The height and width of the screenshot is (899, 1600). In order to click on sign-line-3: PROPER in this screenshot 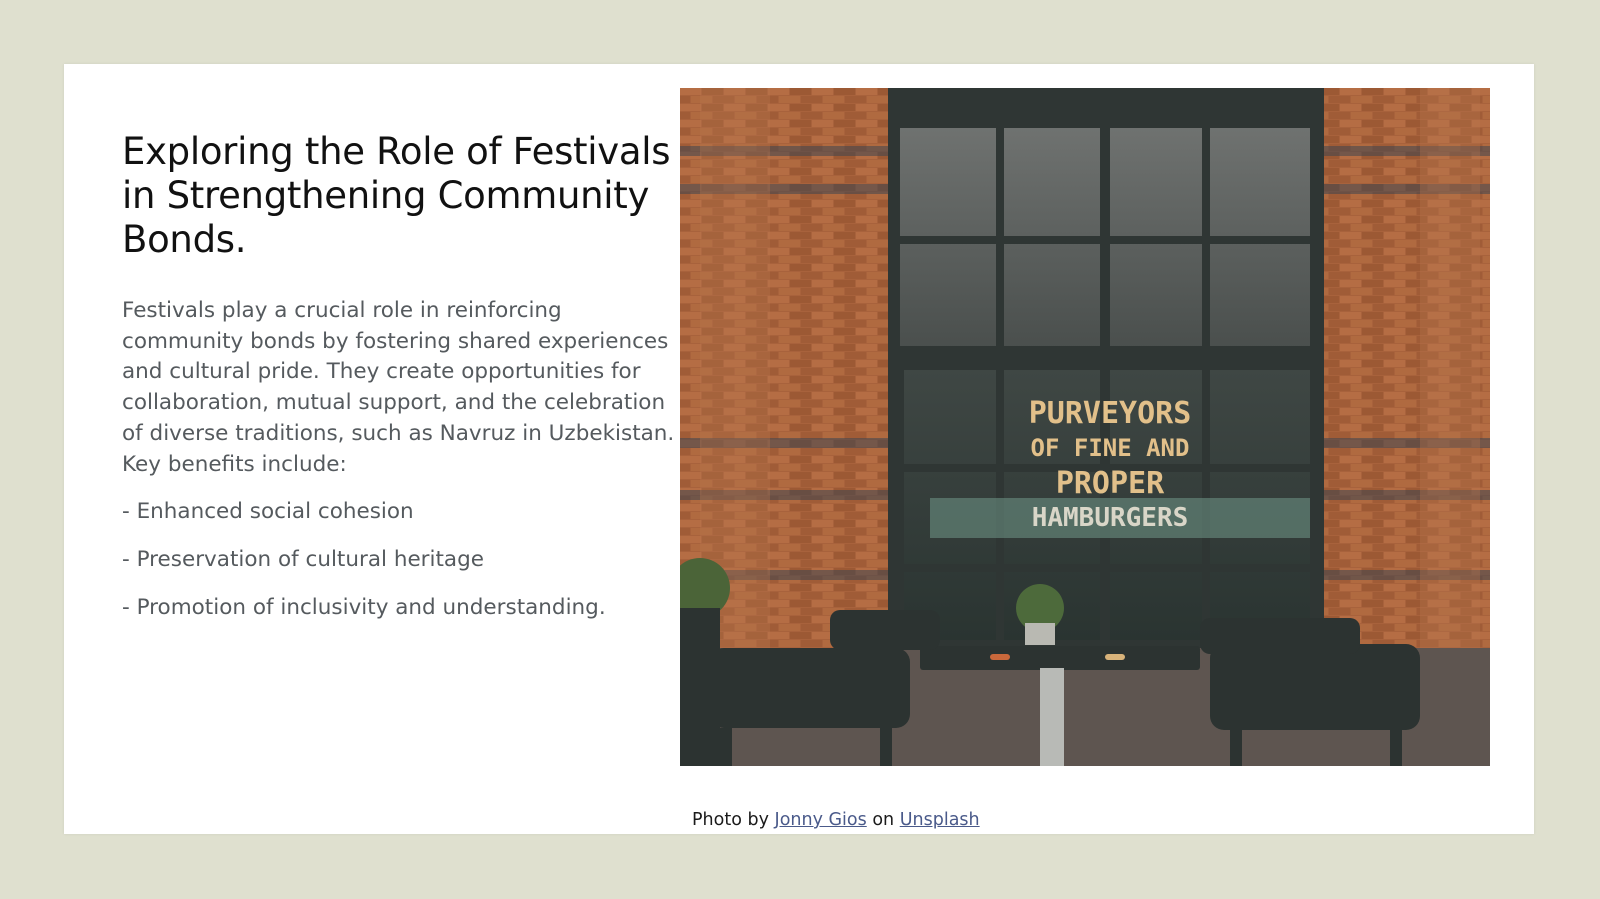, I will do `click(1110, 483)`.